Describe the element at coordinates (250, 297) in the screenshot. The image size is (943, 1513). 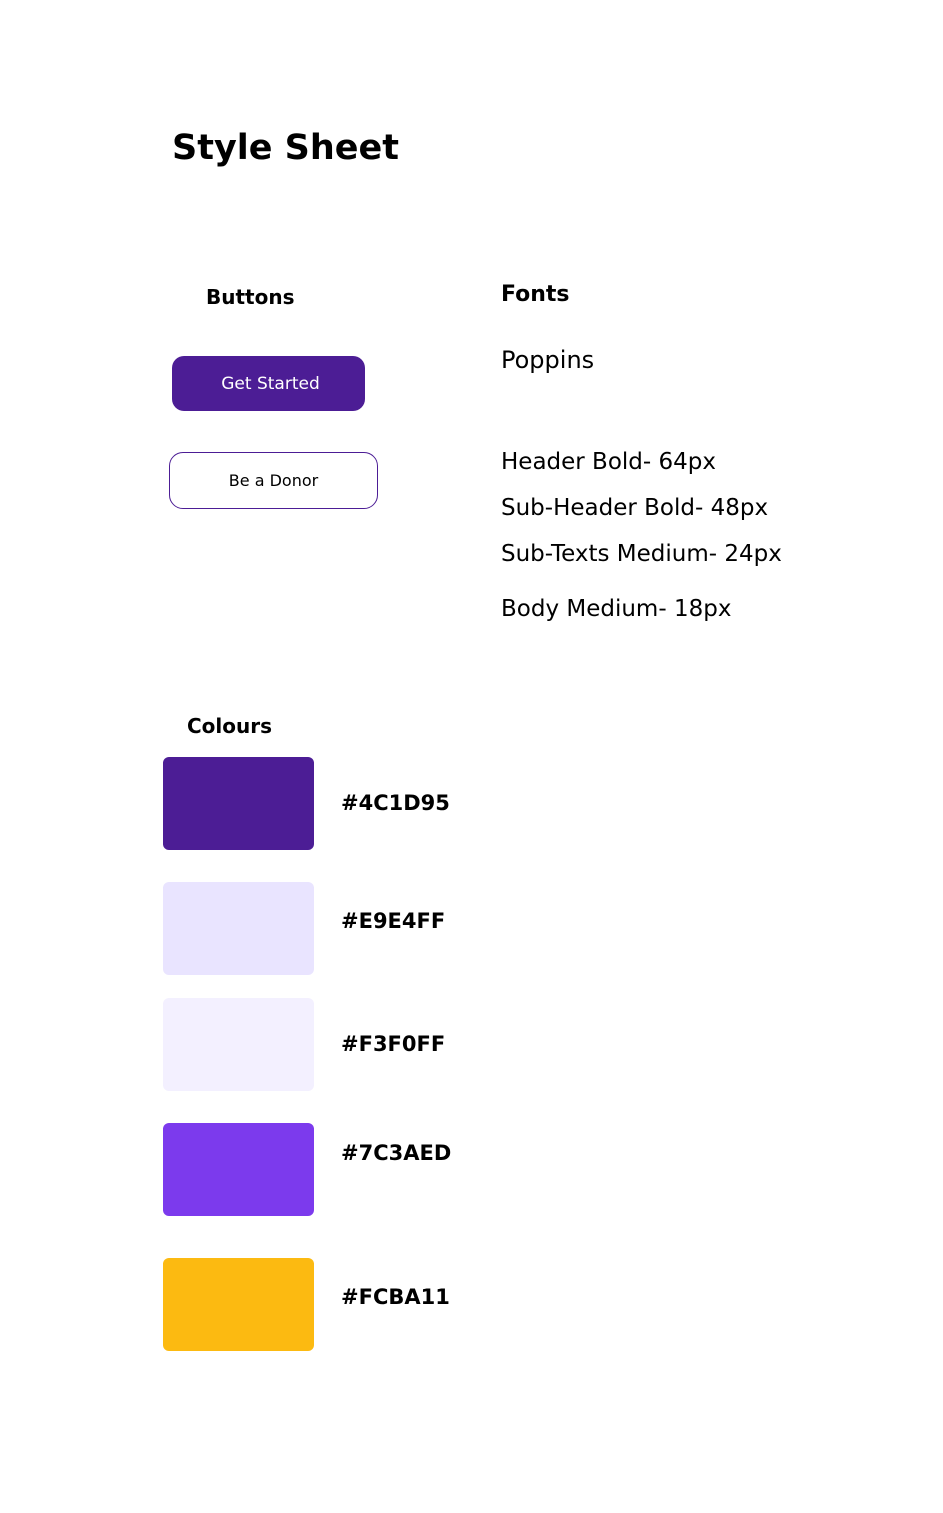
I see `buttons-heading: Buttons` at that location.